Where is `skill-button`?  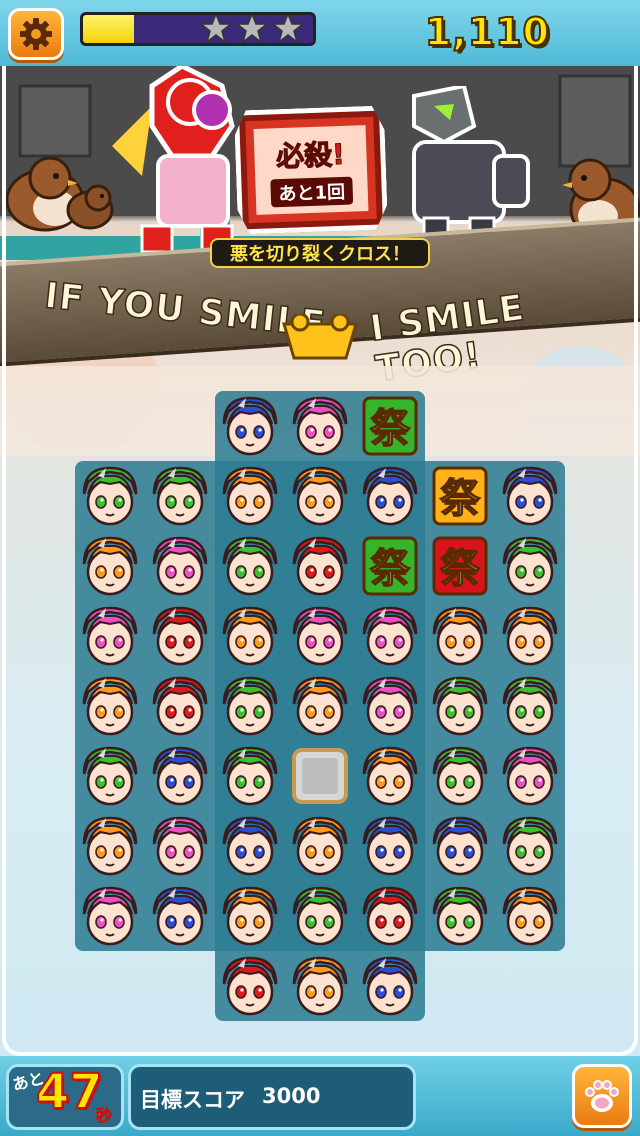 skill-button is located at coordinates (602, 1096).